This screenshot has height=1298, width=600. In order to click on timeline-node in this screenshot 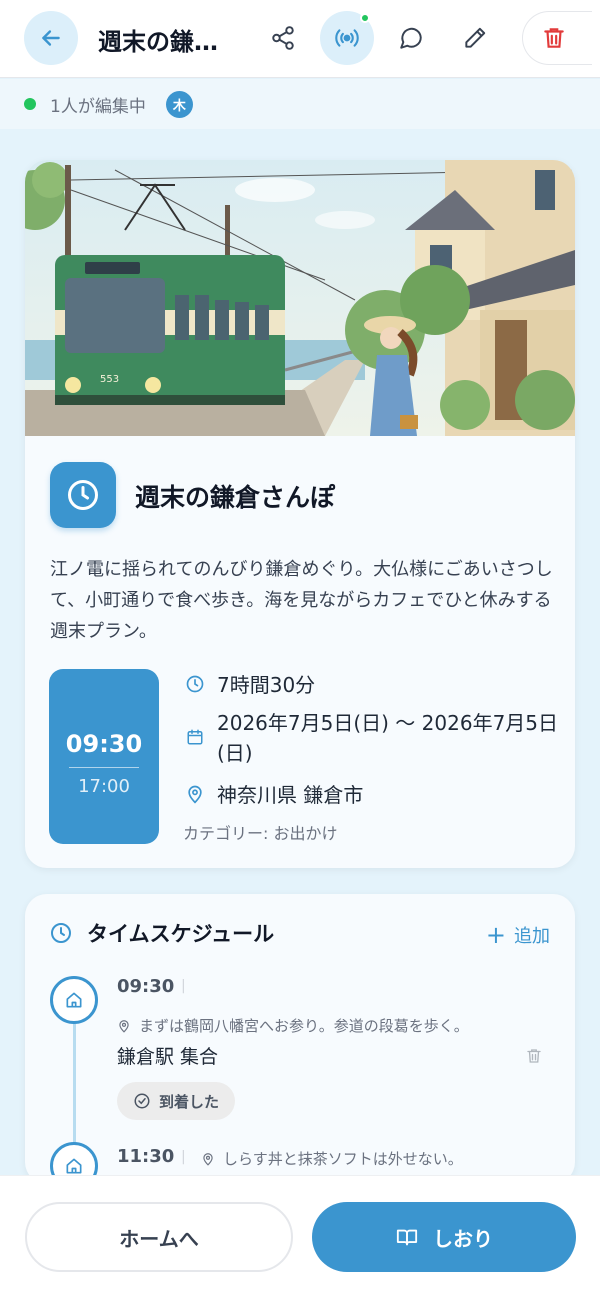, I will do `click(74, 1000)`.